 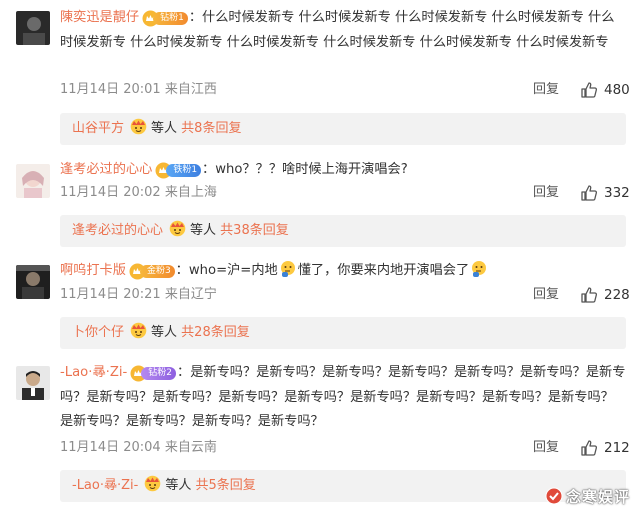 What do you see at coordinates (190, 89) in the screenshot?
I see `comment-location: 来自江西` at bounding box center [190, 89].